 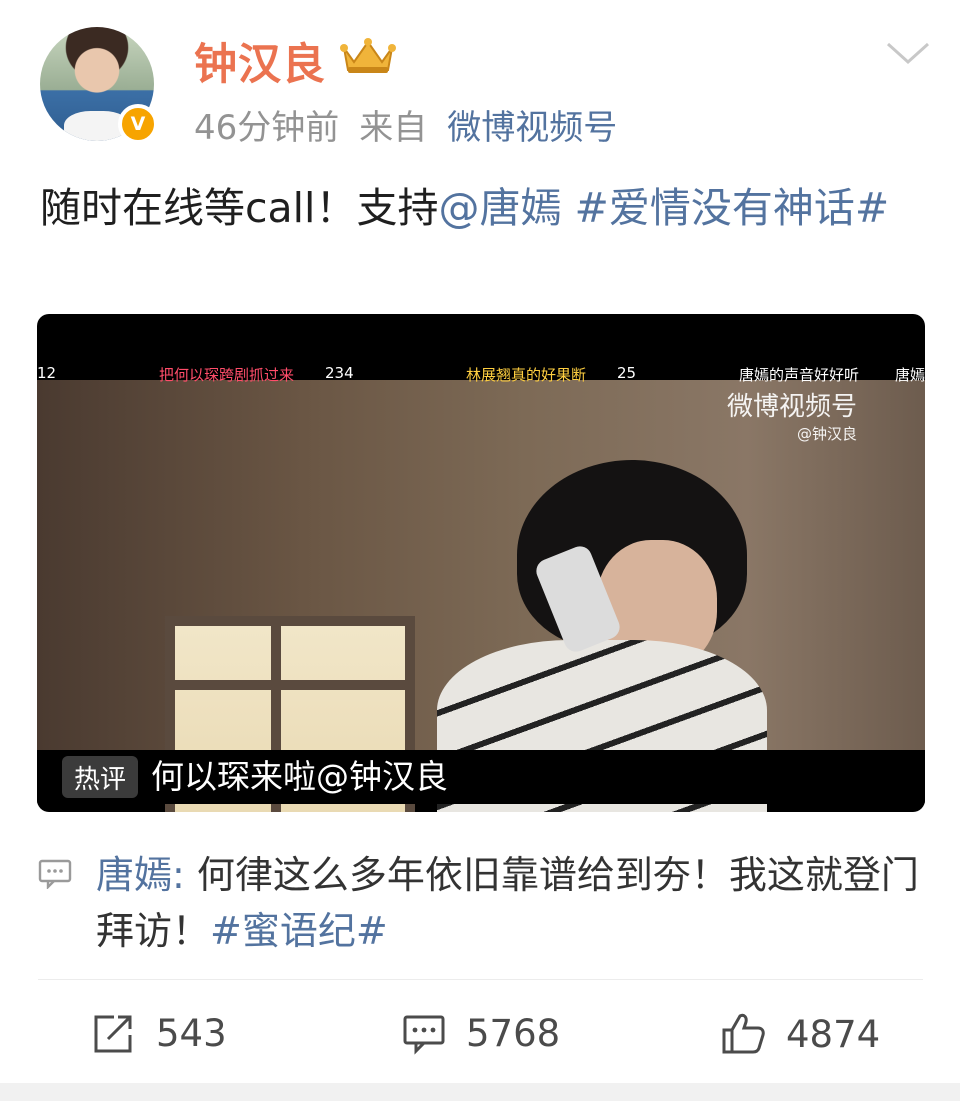 What do you see at coordinates (100, 777) in the screenshot?
I see `hot-comment-tag: 热评` at bounding box center [100, 777].